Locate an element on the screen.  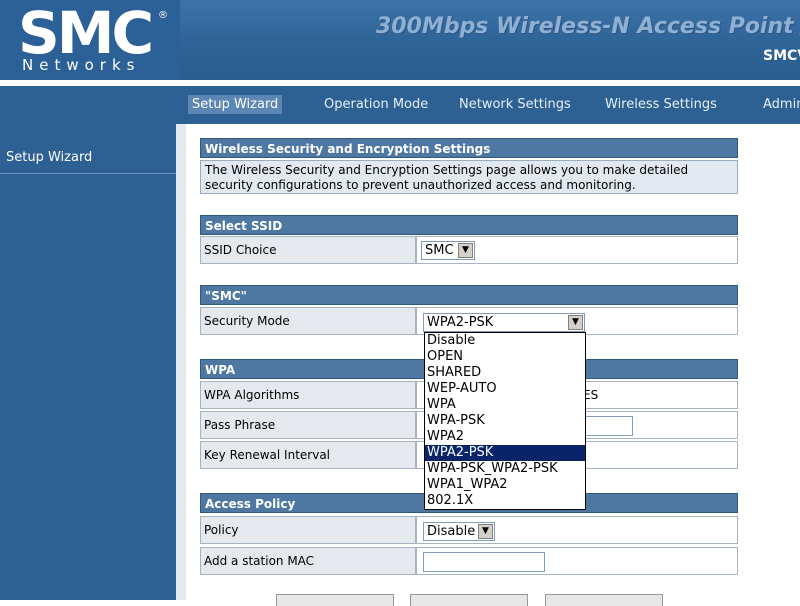
pass-phrase-input is located at coordinates (609, 426).